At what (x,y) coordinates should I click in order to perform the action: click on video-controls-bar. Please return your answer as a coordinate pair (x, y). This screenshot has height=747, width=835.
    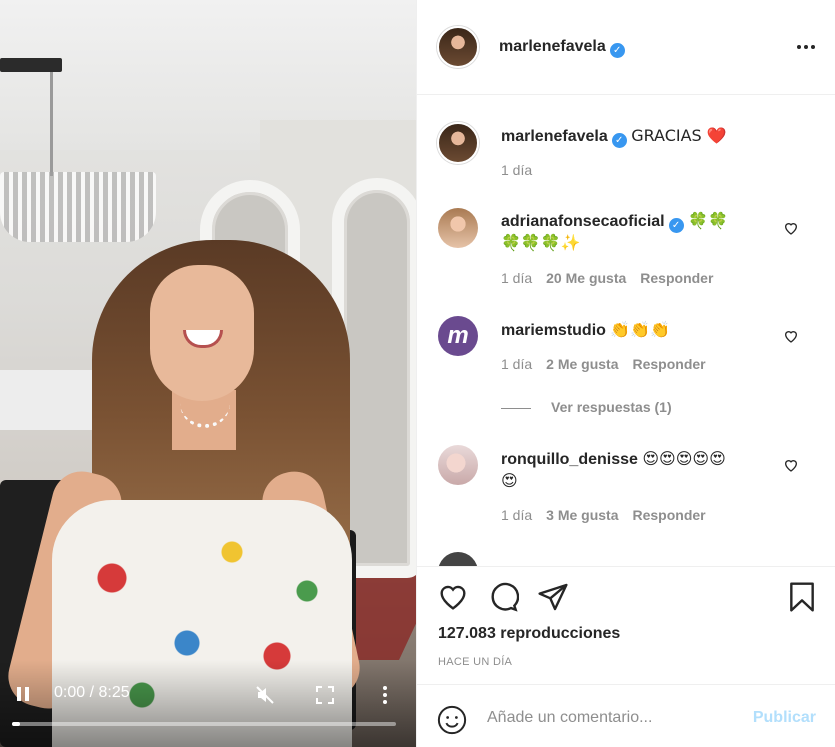
    Looking at the image, I should click on (208, 703).